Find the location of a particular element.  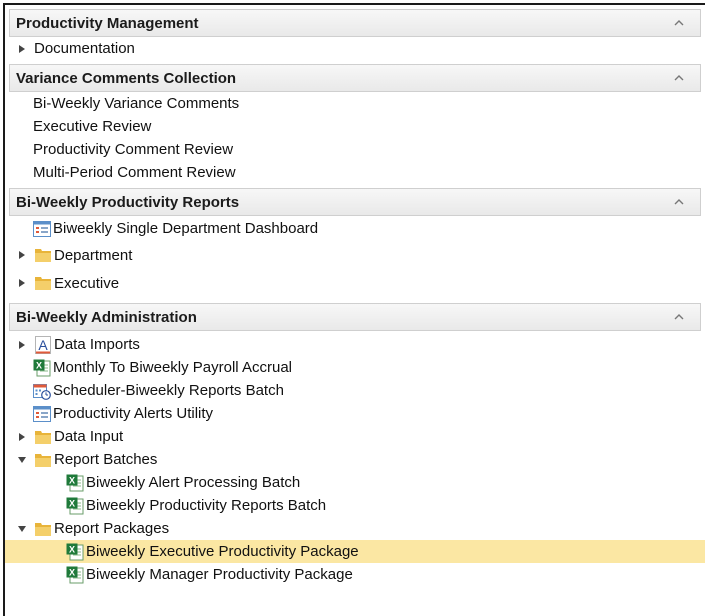

tree-item-label: Department is located at coordinates (93, 255).